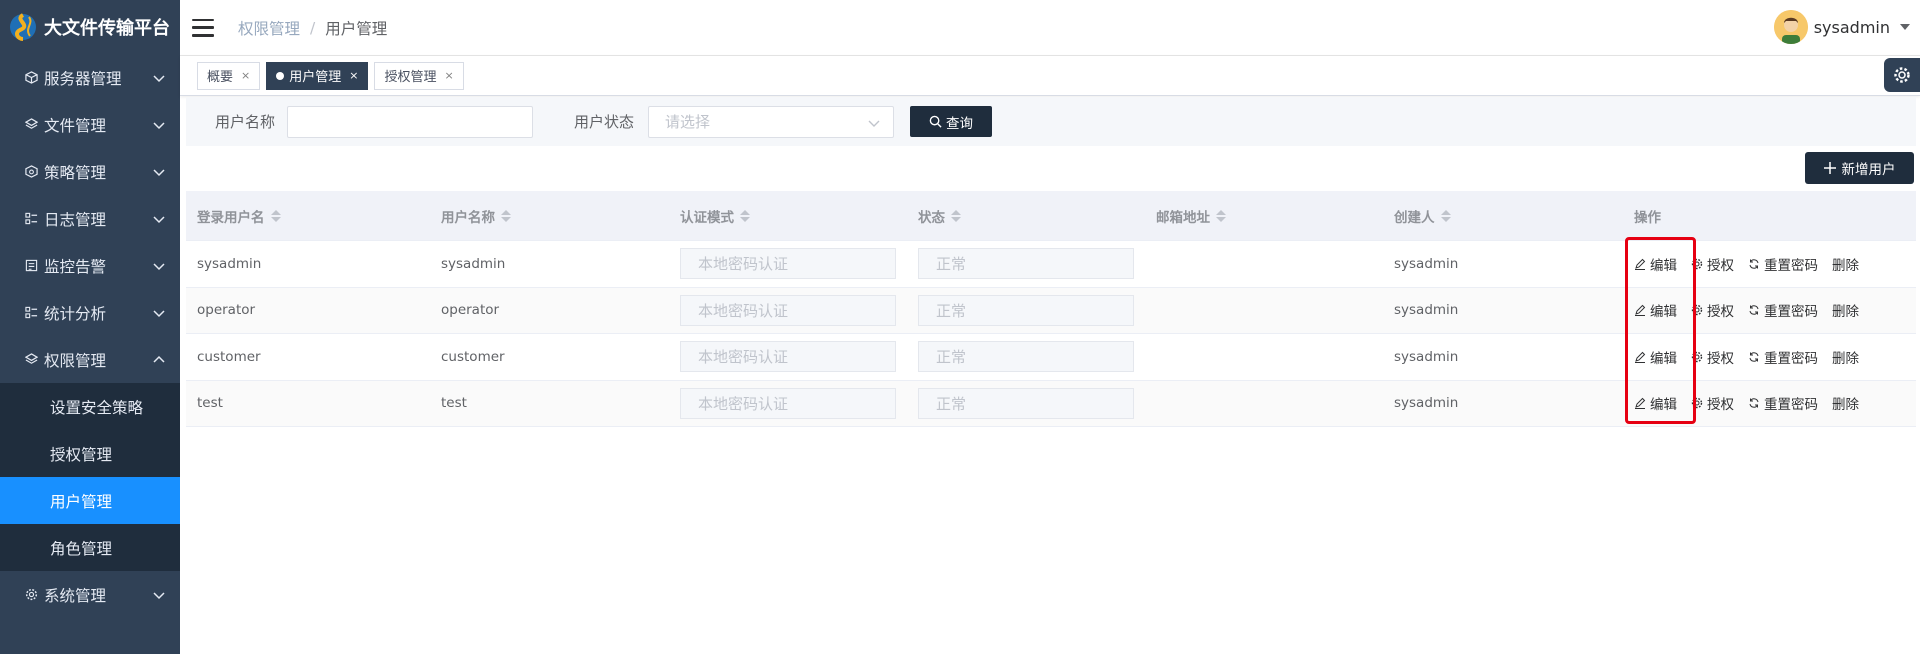 Image resolution: width=1920 pixels, height=654 pixels. I want to click on sidebar-subitem-role-management: 角色管理, so click(90, 547).